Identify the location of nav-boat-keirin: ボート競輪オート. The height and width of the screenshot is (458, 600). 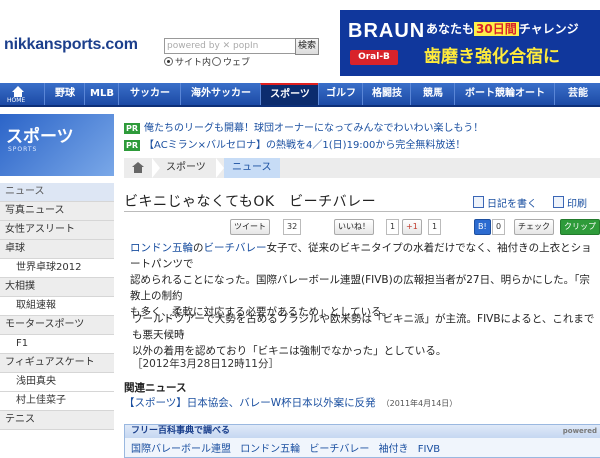
(504, 94).